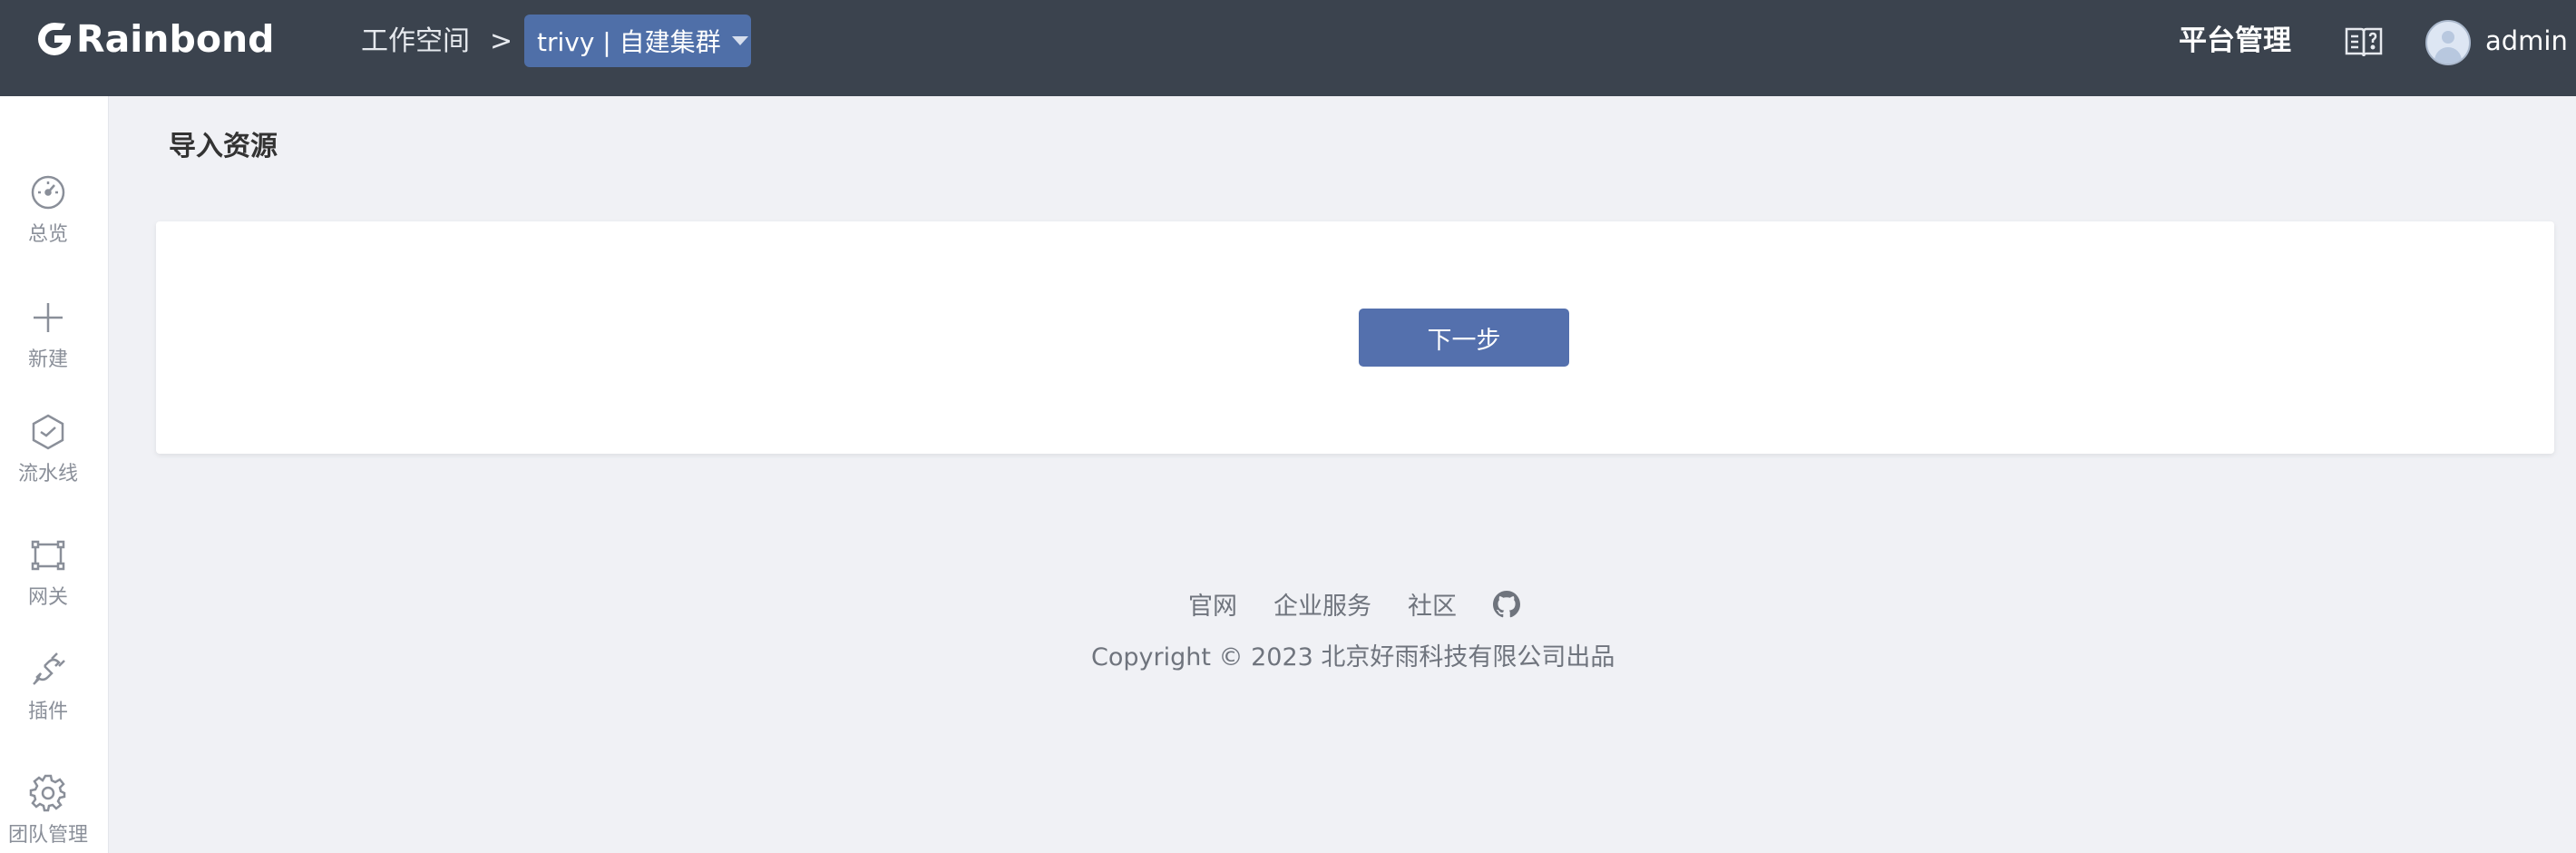 The height and width of the screenshot is (853, 2576). I want to click on sidebar-item-gateway: 网关, so click(48, 572).